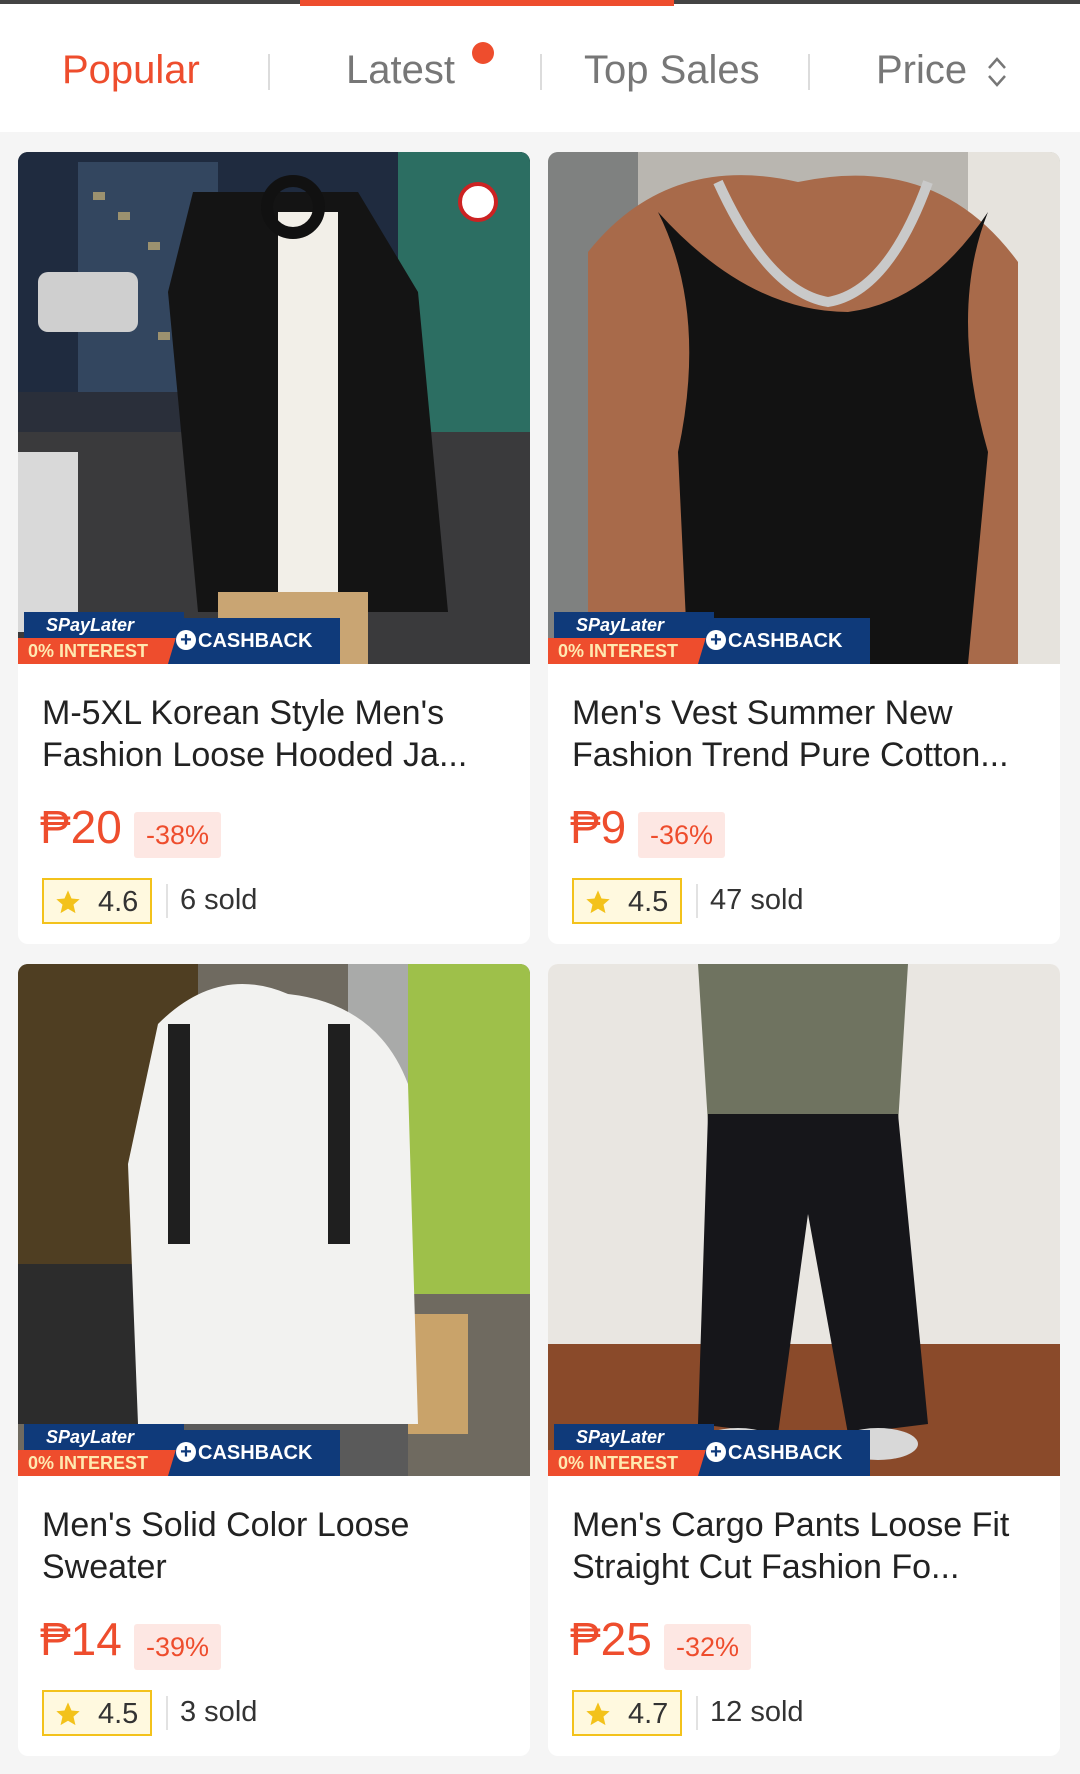 The width and height of the screenshot is (1080, 1774). What do you see at coordinates (178, 835) in the screenshot?
I see `discount-badge: -38%` at bounding box center [178, 835].